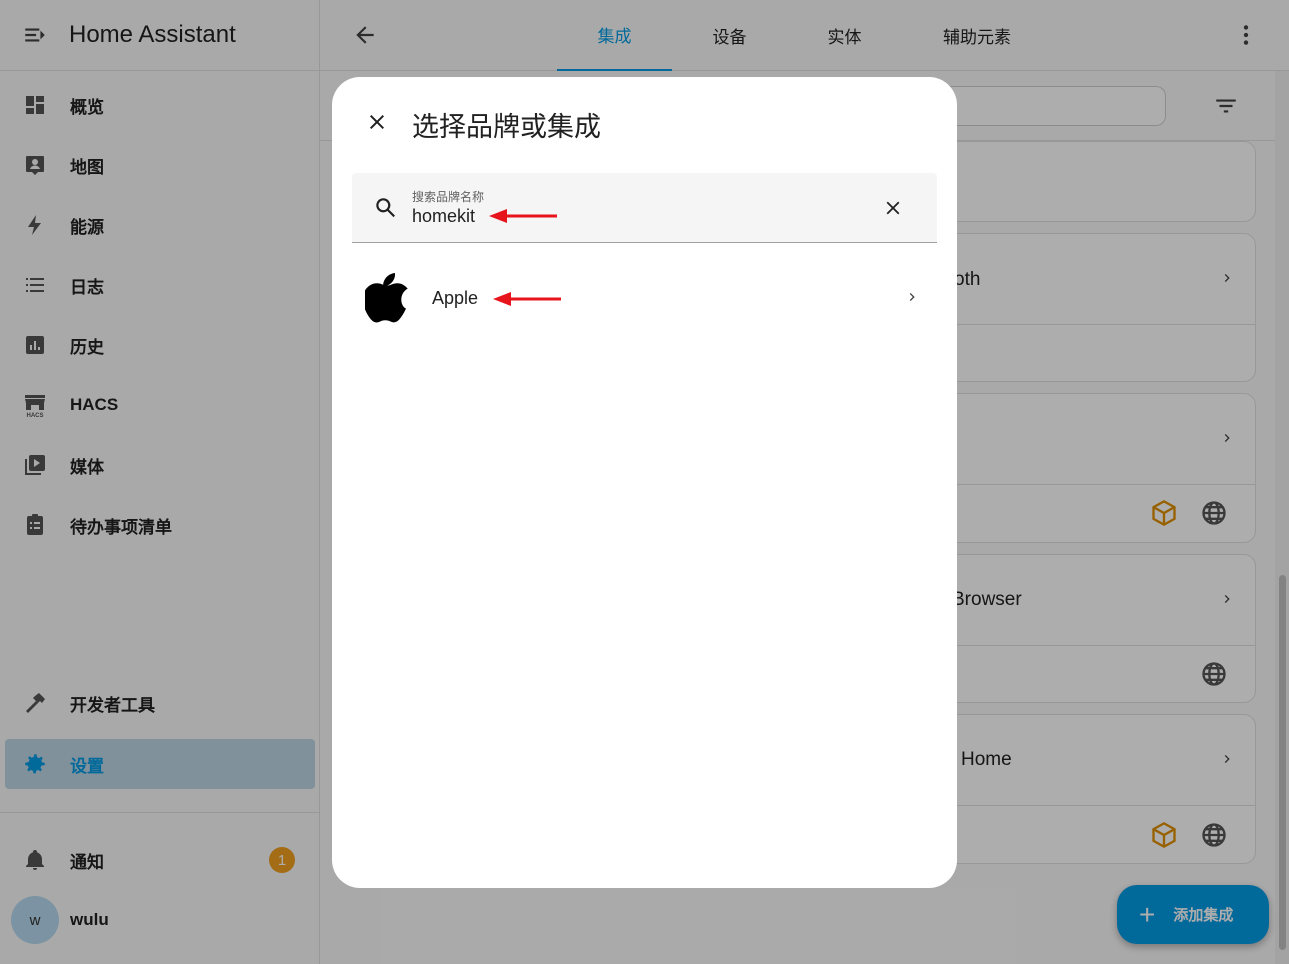  I want to click on result-item-apple: Apple, so click(644, 298).